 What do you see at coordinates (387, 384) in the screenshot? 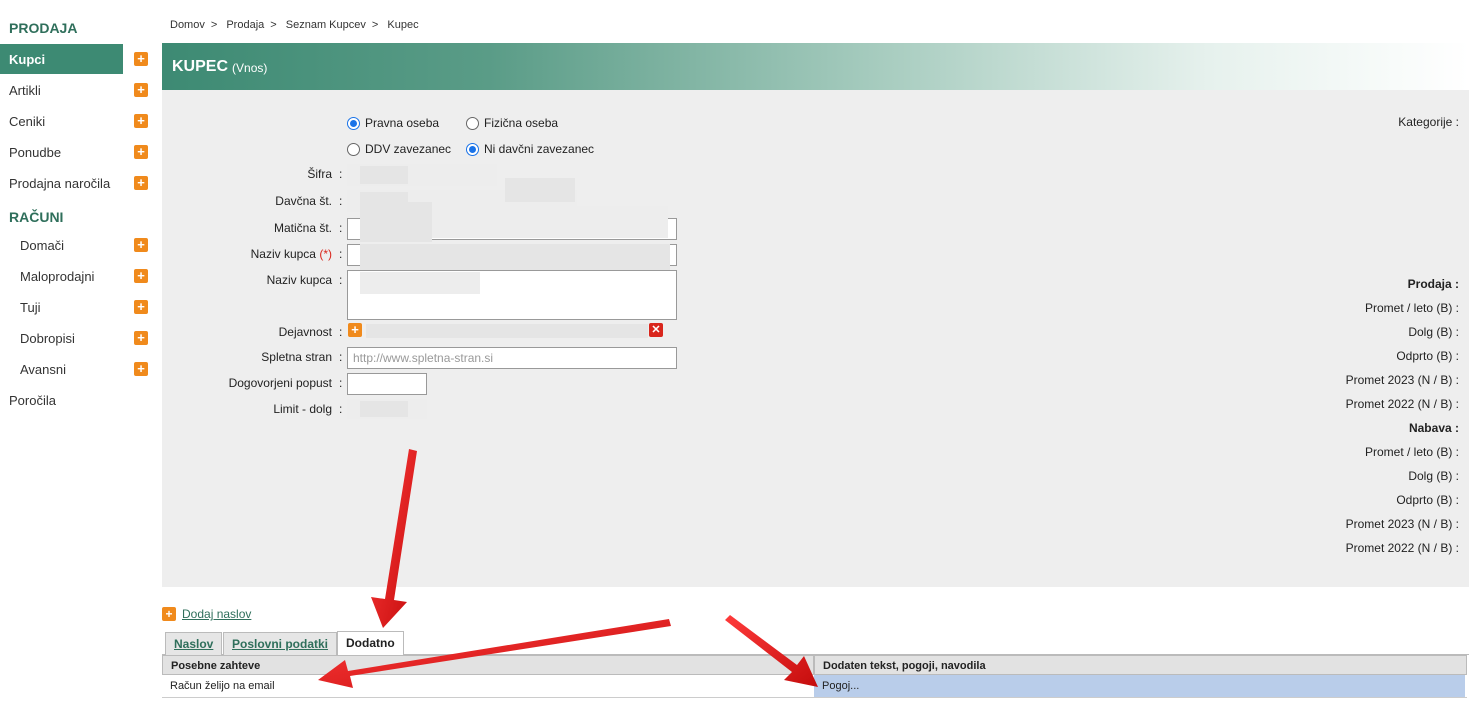
I see `popust-input` at bounding box center [387, 384].